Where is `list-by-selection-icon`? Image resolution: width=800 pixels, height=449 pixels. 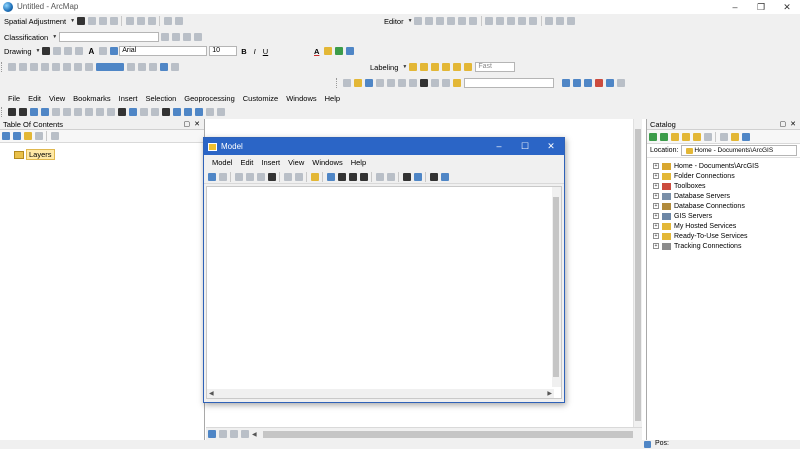 list-by-selection-icon is located at coordinates (38, 136).